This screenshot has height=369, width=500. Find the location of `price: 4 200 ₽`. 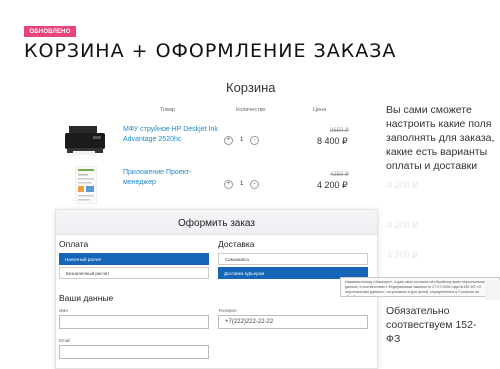

price: 4 200 ₽ is located at coordinates (332, 185).